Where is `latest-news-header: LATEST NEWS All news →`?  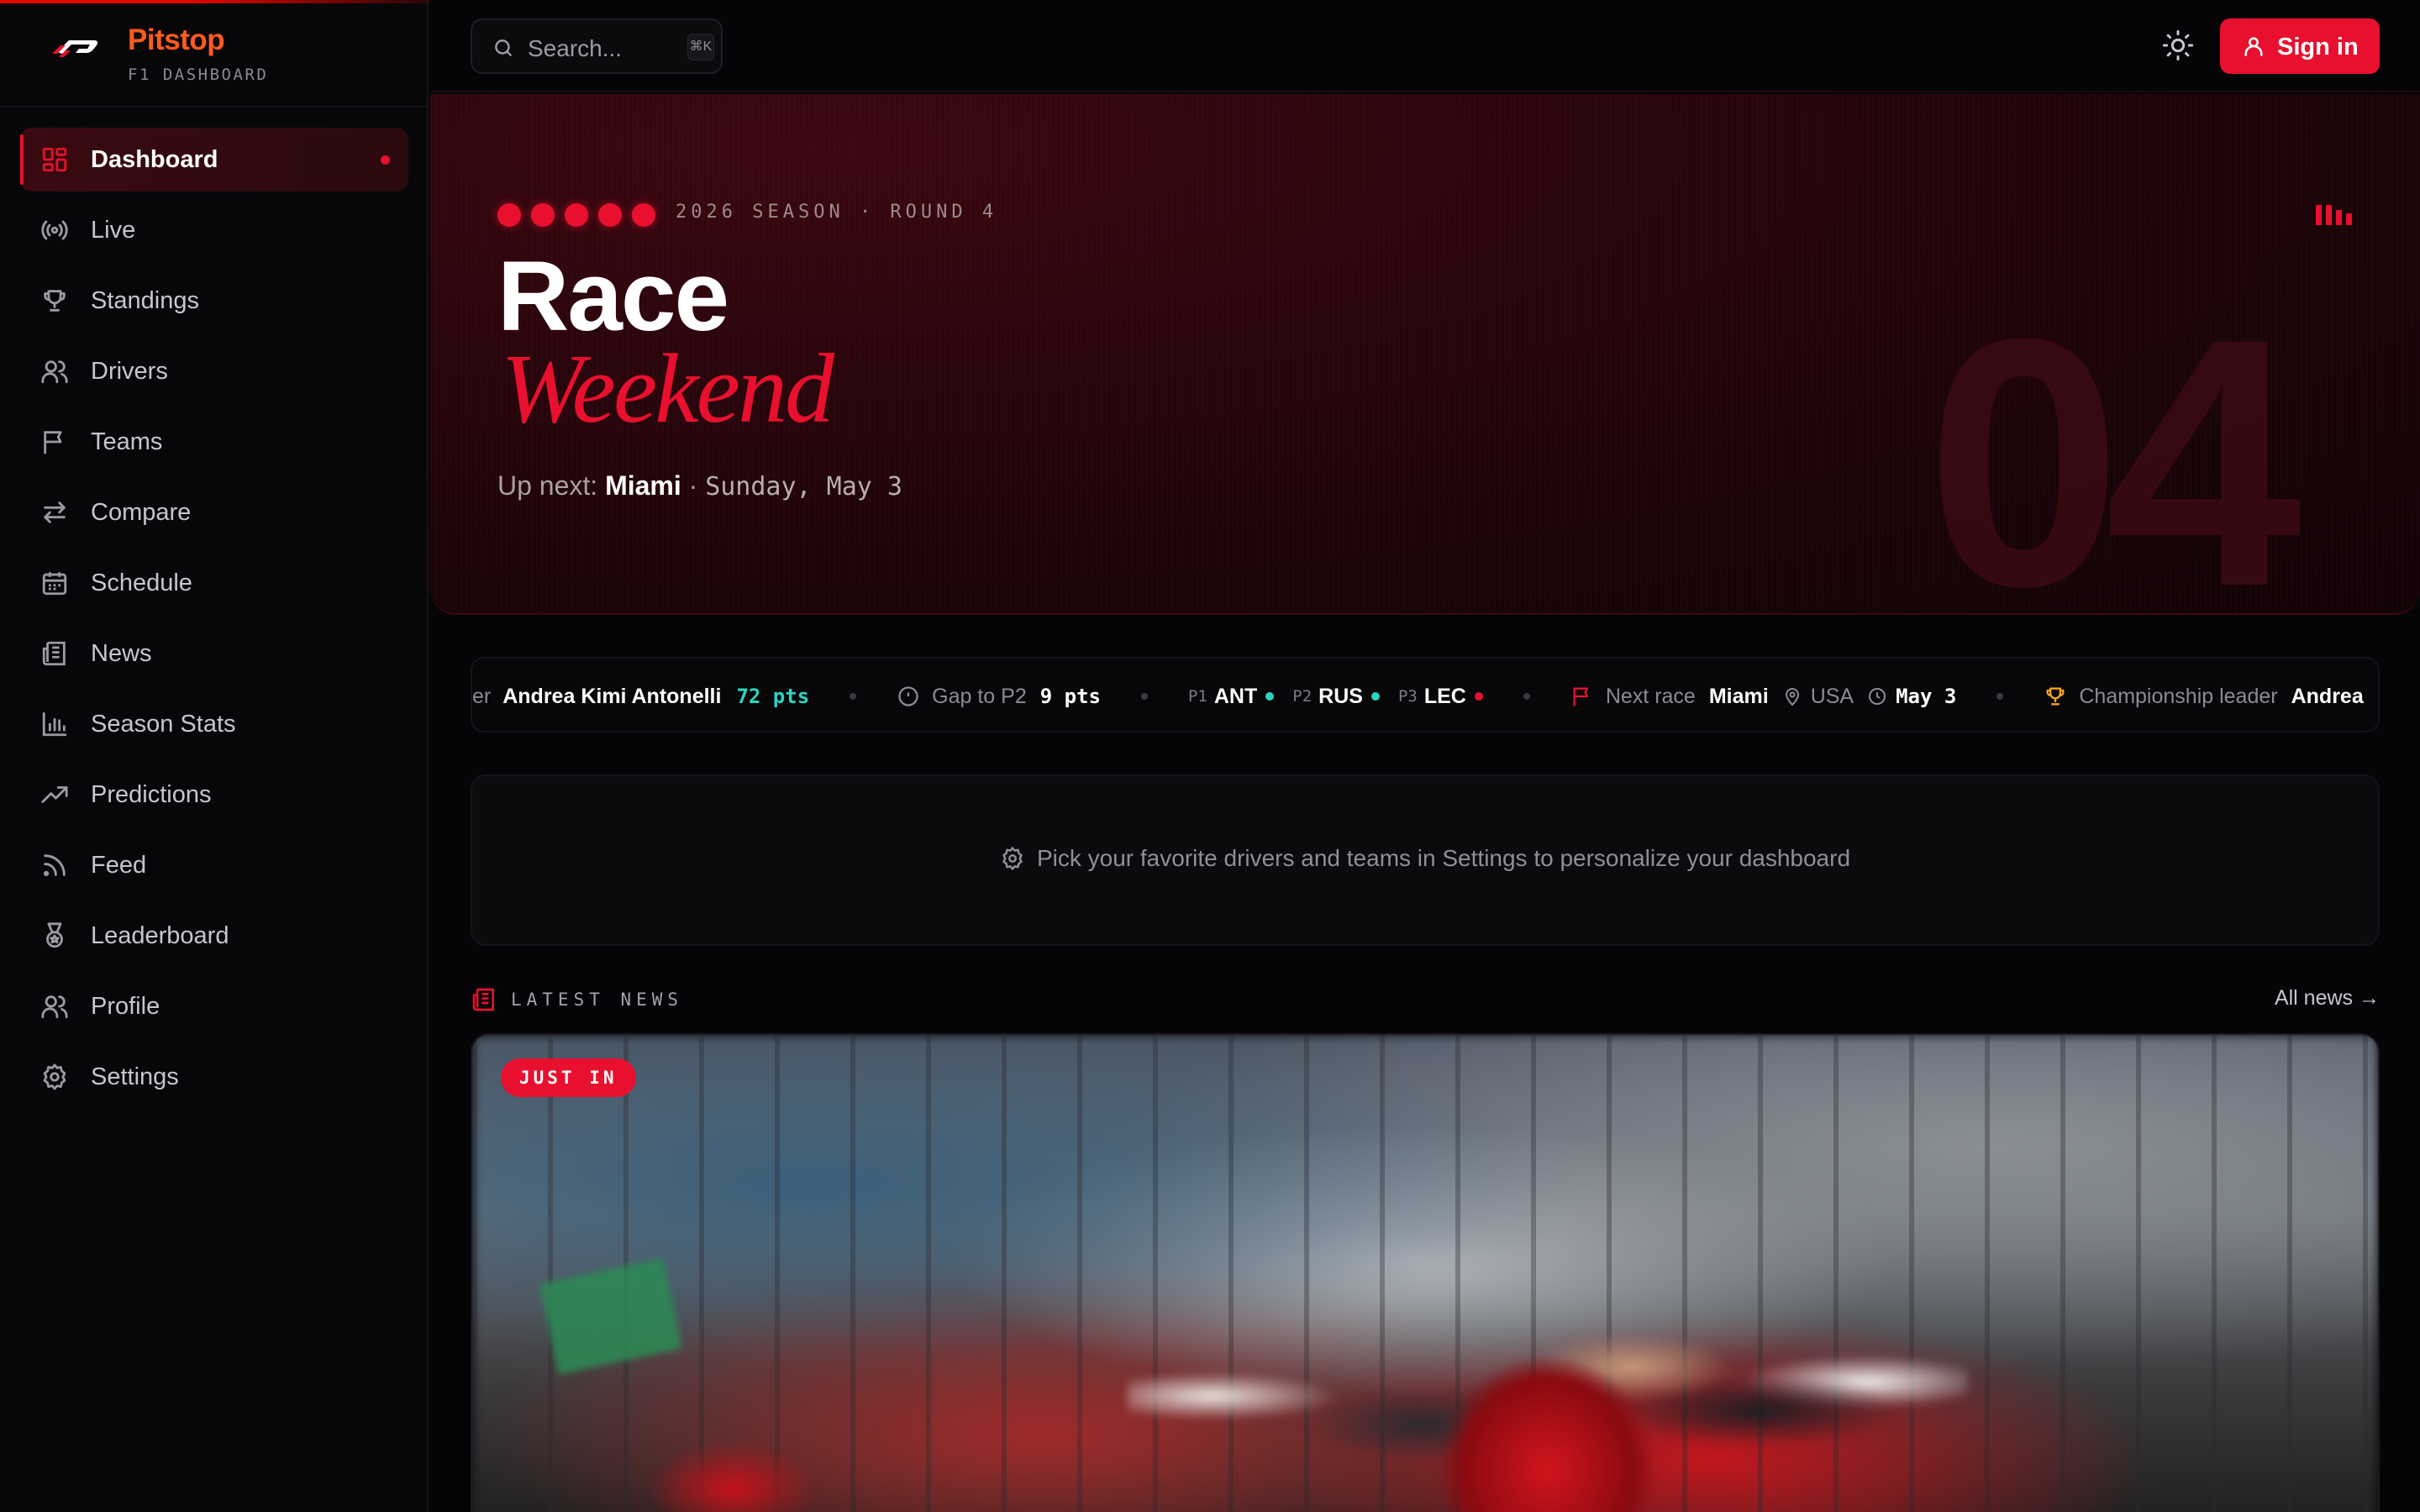 latest-news-header: LATEST NEWS All news → is located at coordinates (1425, 1001).